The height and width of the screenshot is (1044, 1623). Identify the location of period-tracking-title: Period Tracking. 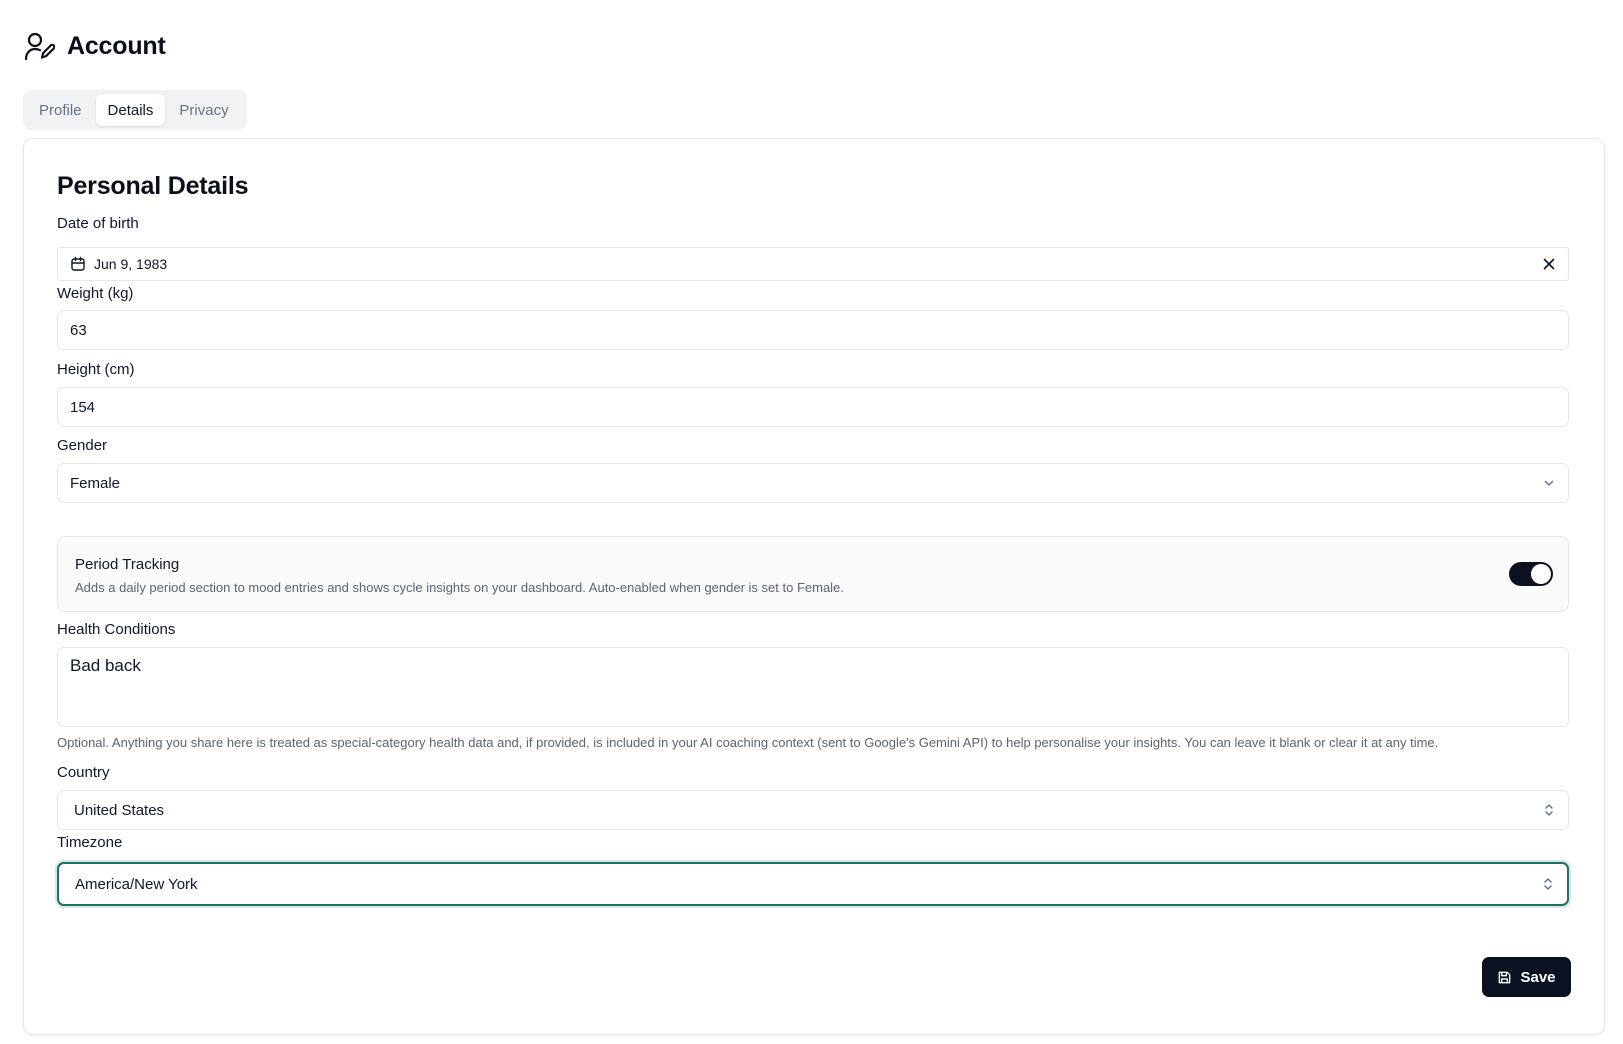
(127, 564).